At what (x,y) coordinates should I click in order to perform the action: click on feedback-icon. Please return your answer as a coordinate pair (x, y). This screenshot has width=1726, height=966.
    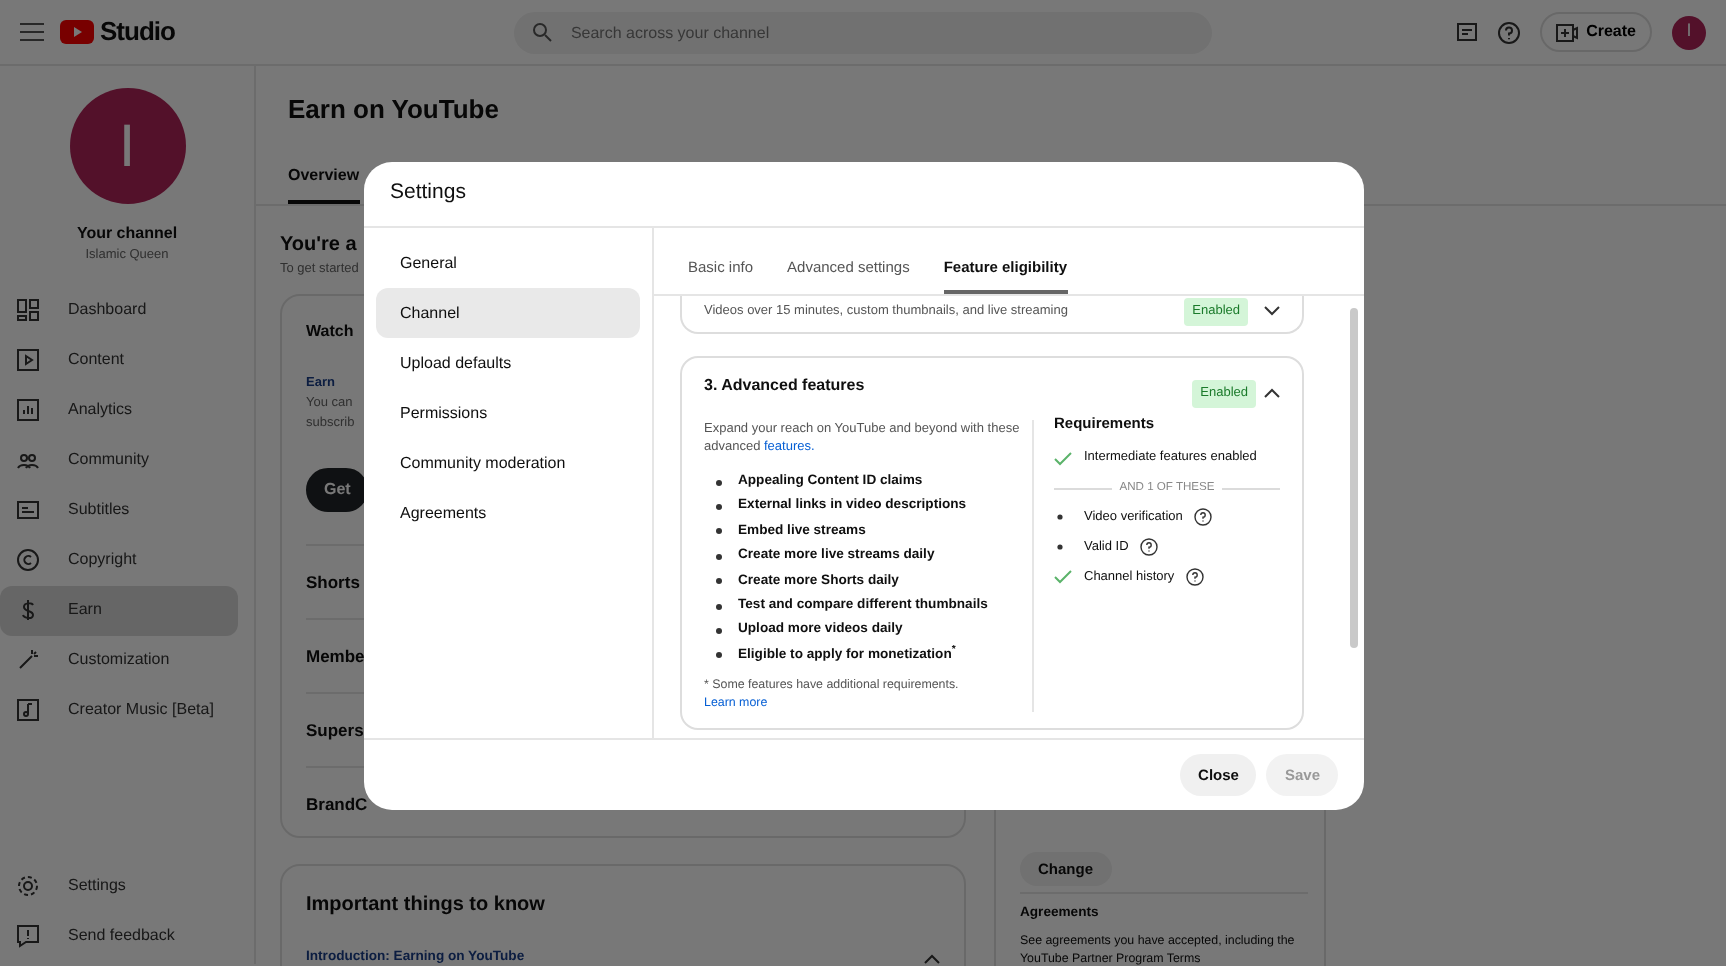
    Looking at the image, I should click on (28, 935).